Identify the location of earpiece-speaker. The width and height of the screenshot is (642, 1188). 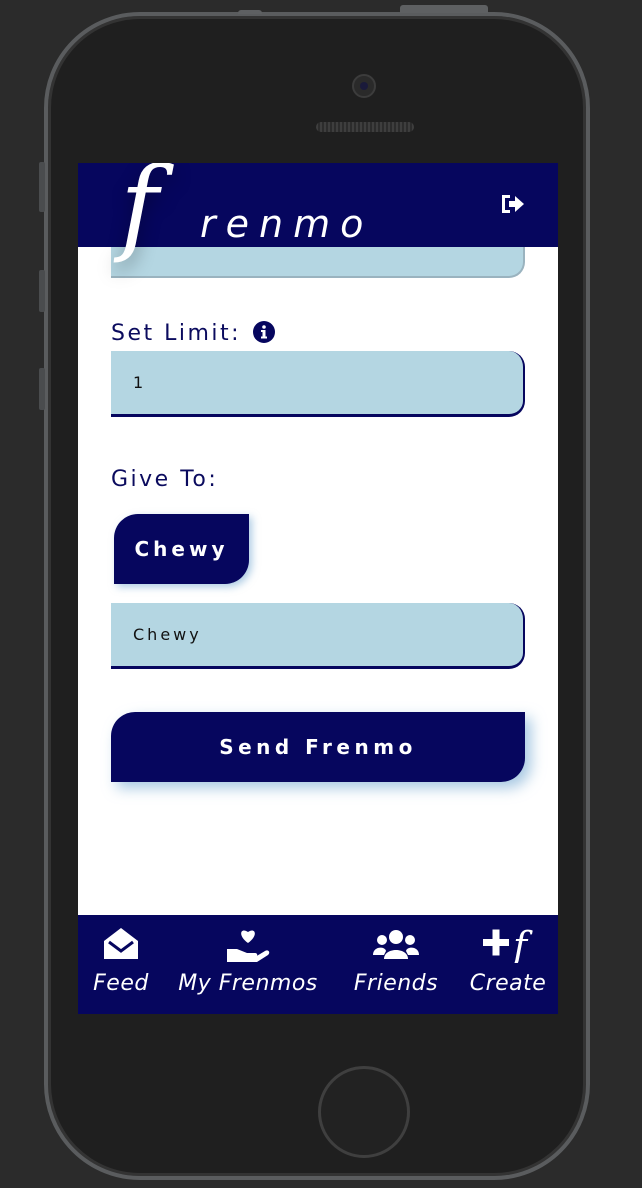
(365, 127).